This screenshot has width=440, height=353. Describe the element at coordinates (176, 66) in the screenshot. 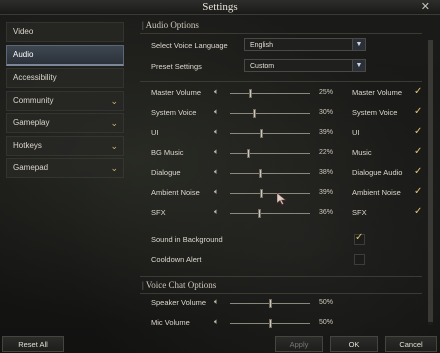

I see `preset-settings-label: Preset Settings` at that location.